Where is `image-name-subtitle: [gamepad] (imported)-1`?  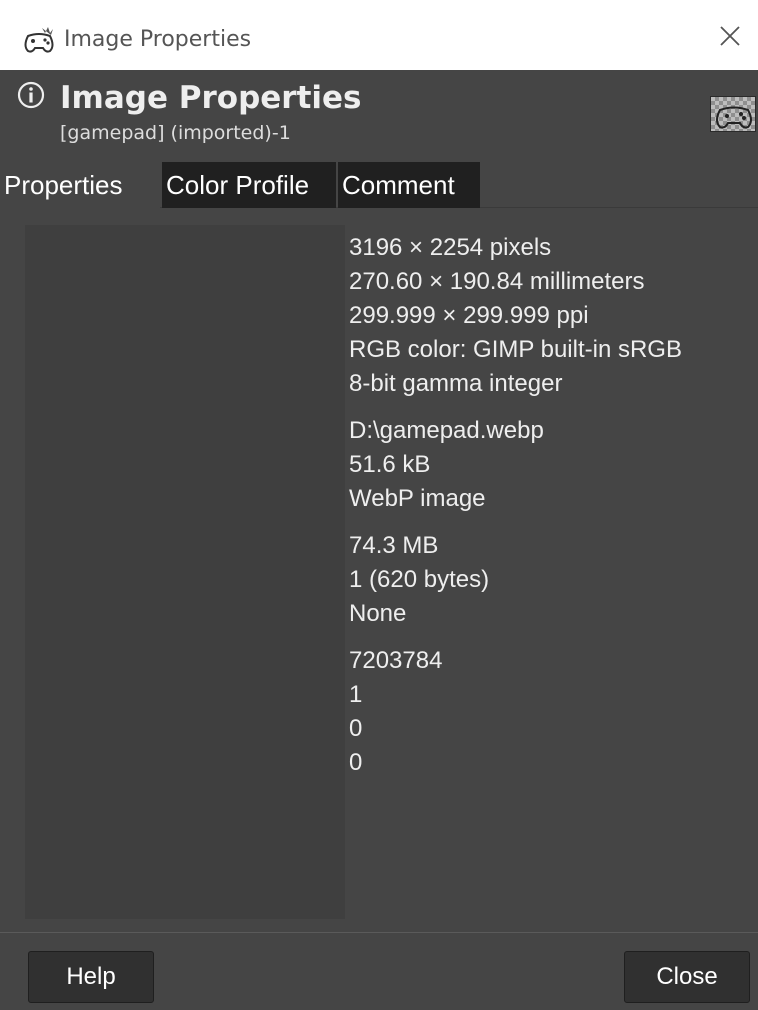
image-name-subtitle: [gamepad] (imported)-1 is located at coordinates (175, 133).